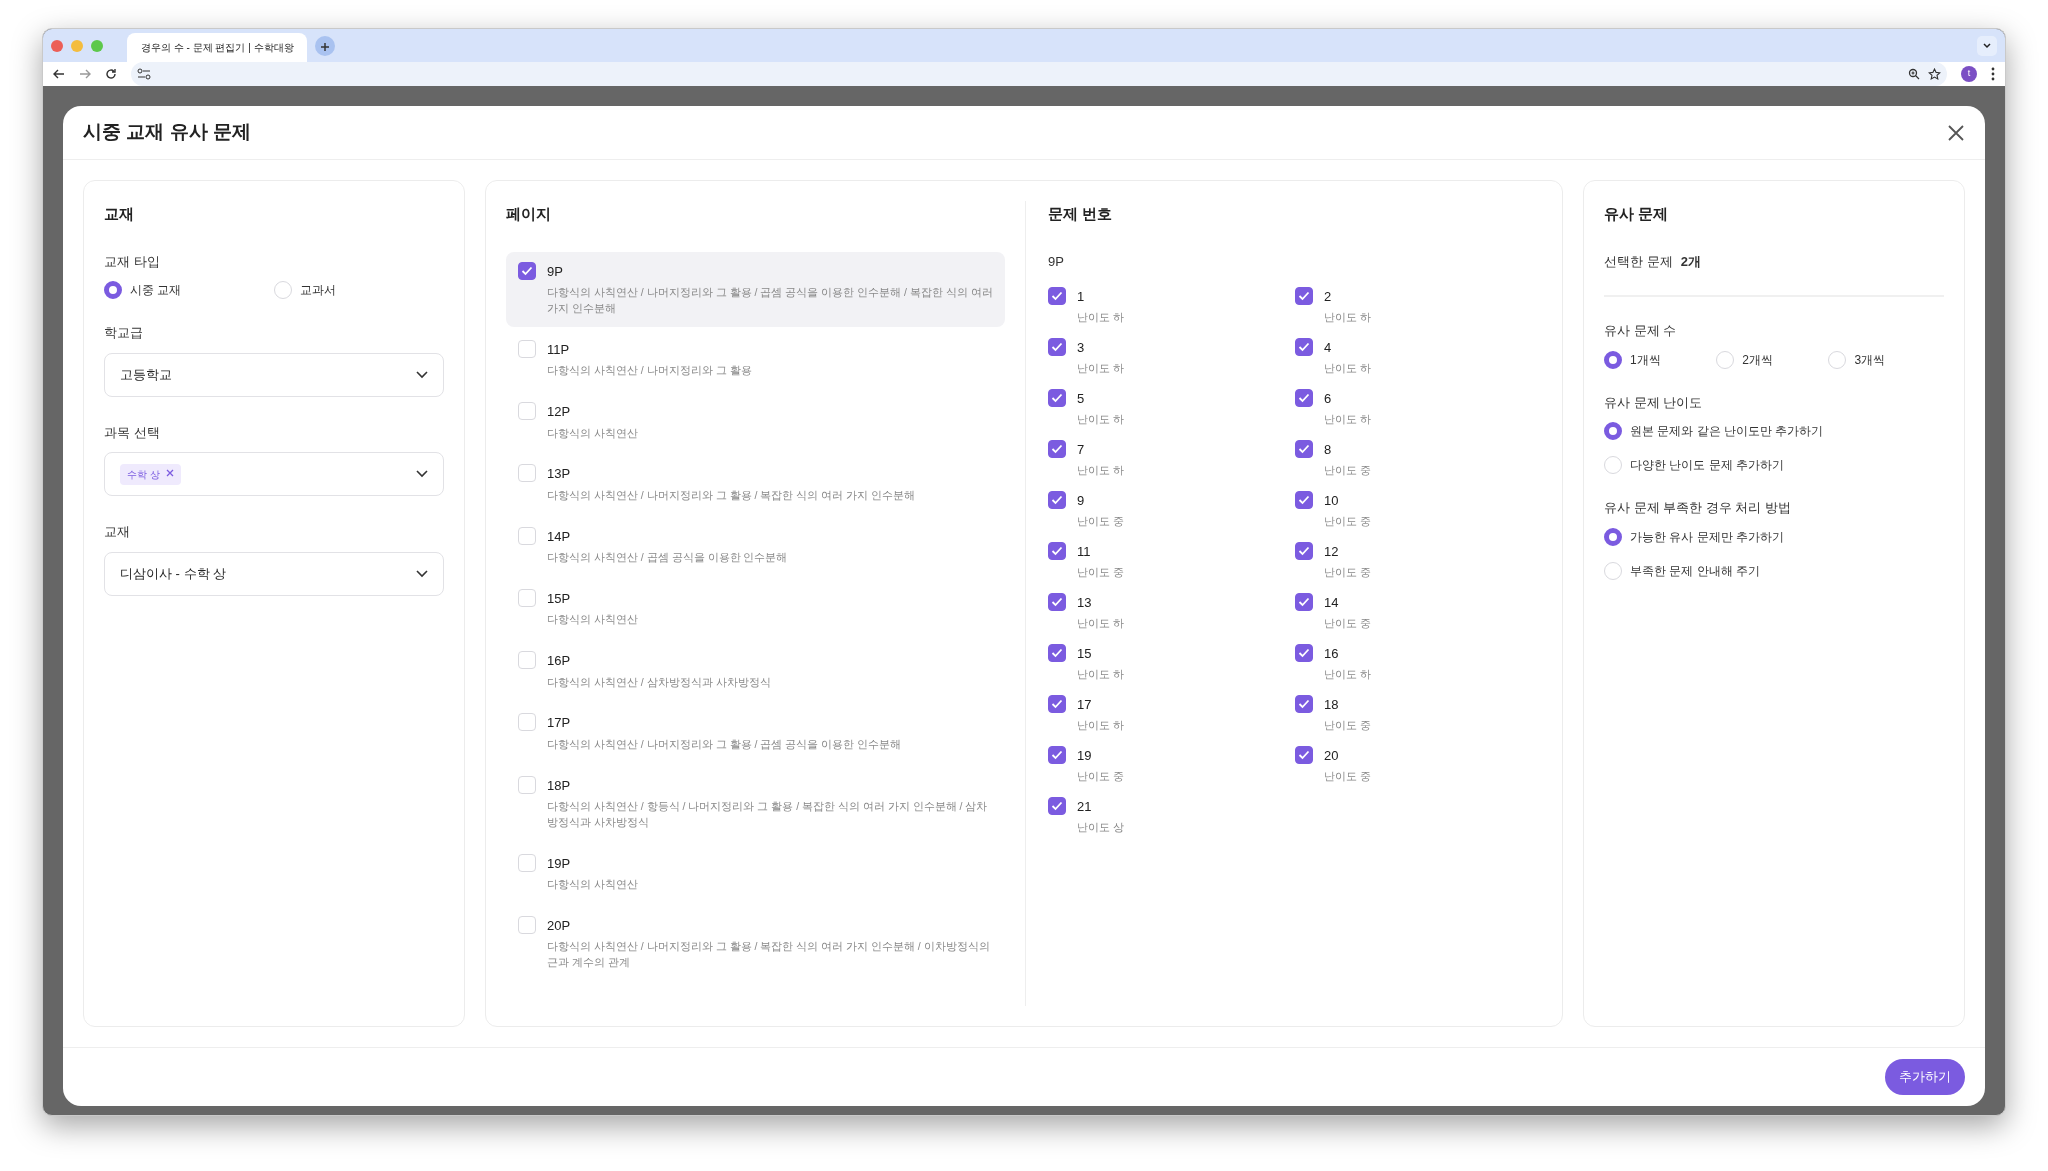 The height and width of the screenshot is (1171, 2048). What do you see at coordinates (1925, 1077) in the screenshot?
I see `add-button: 추가하기` at bounding box center [1925, 1077].